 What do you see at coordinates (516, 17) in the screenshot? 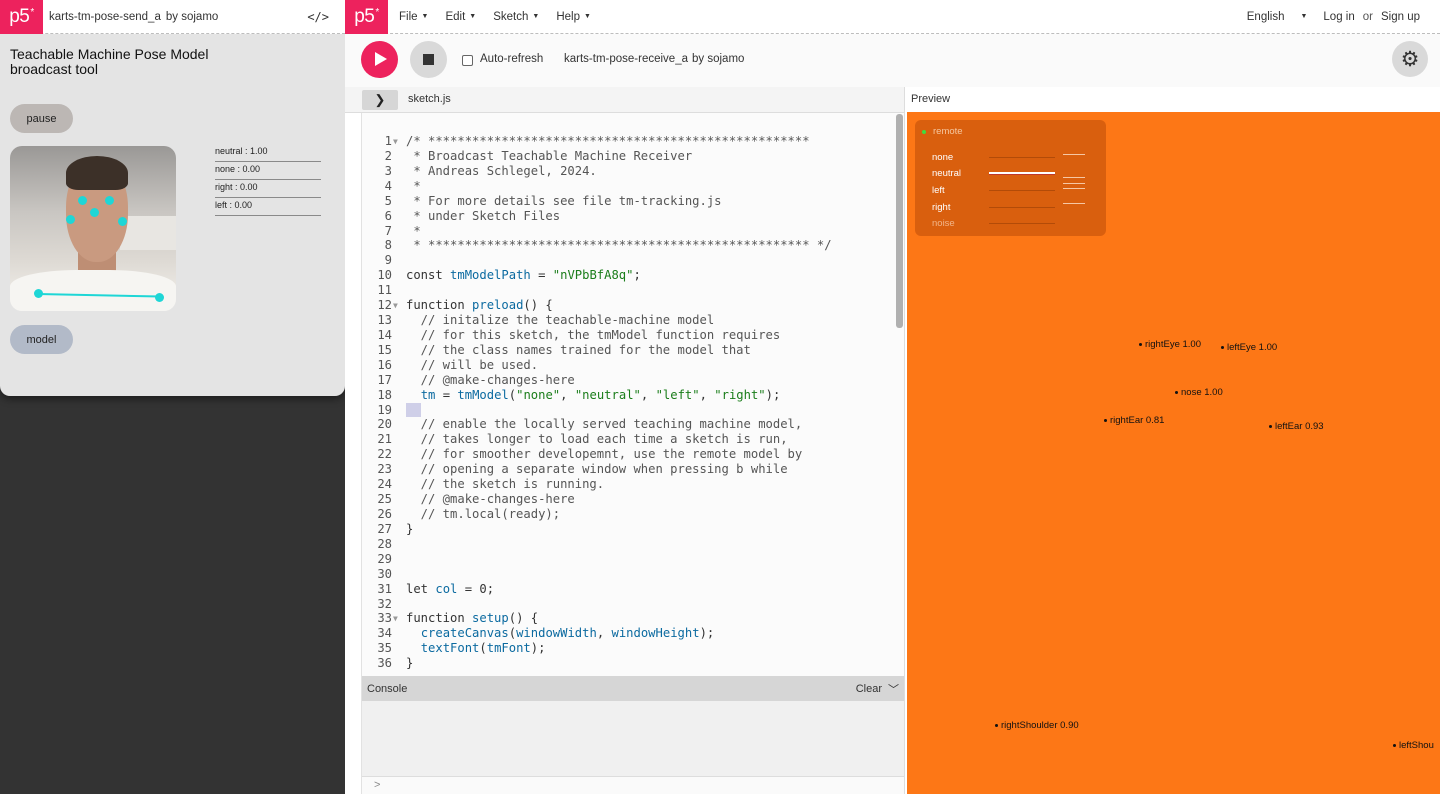
I see `menu-sketch: Sketch ▼` at bounding box center [516, 17].